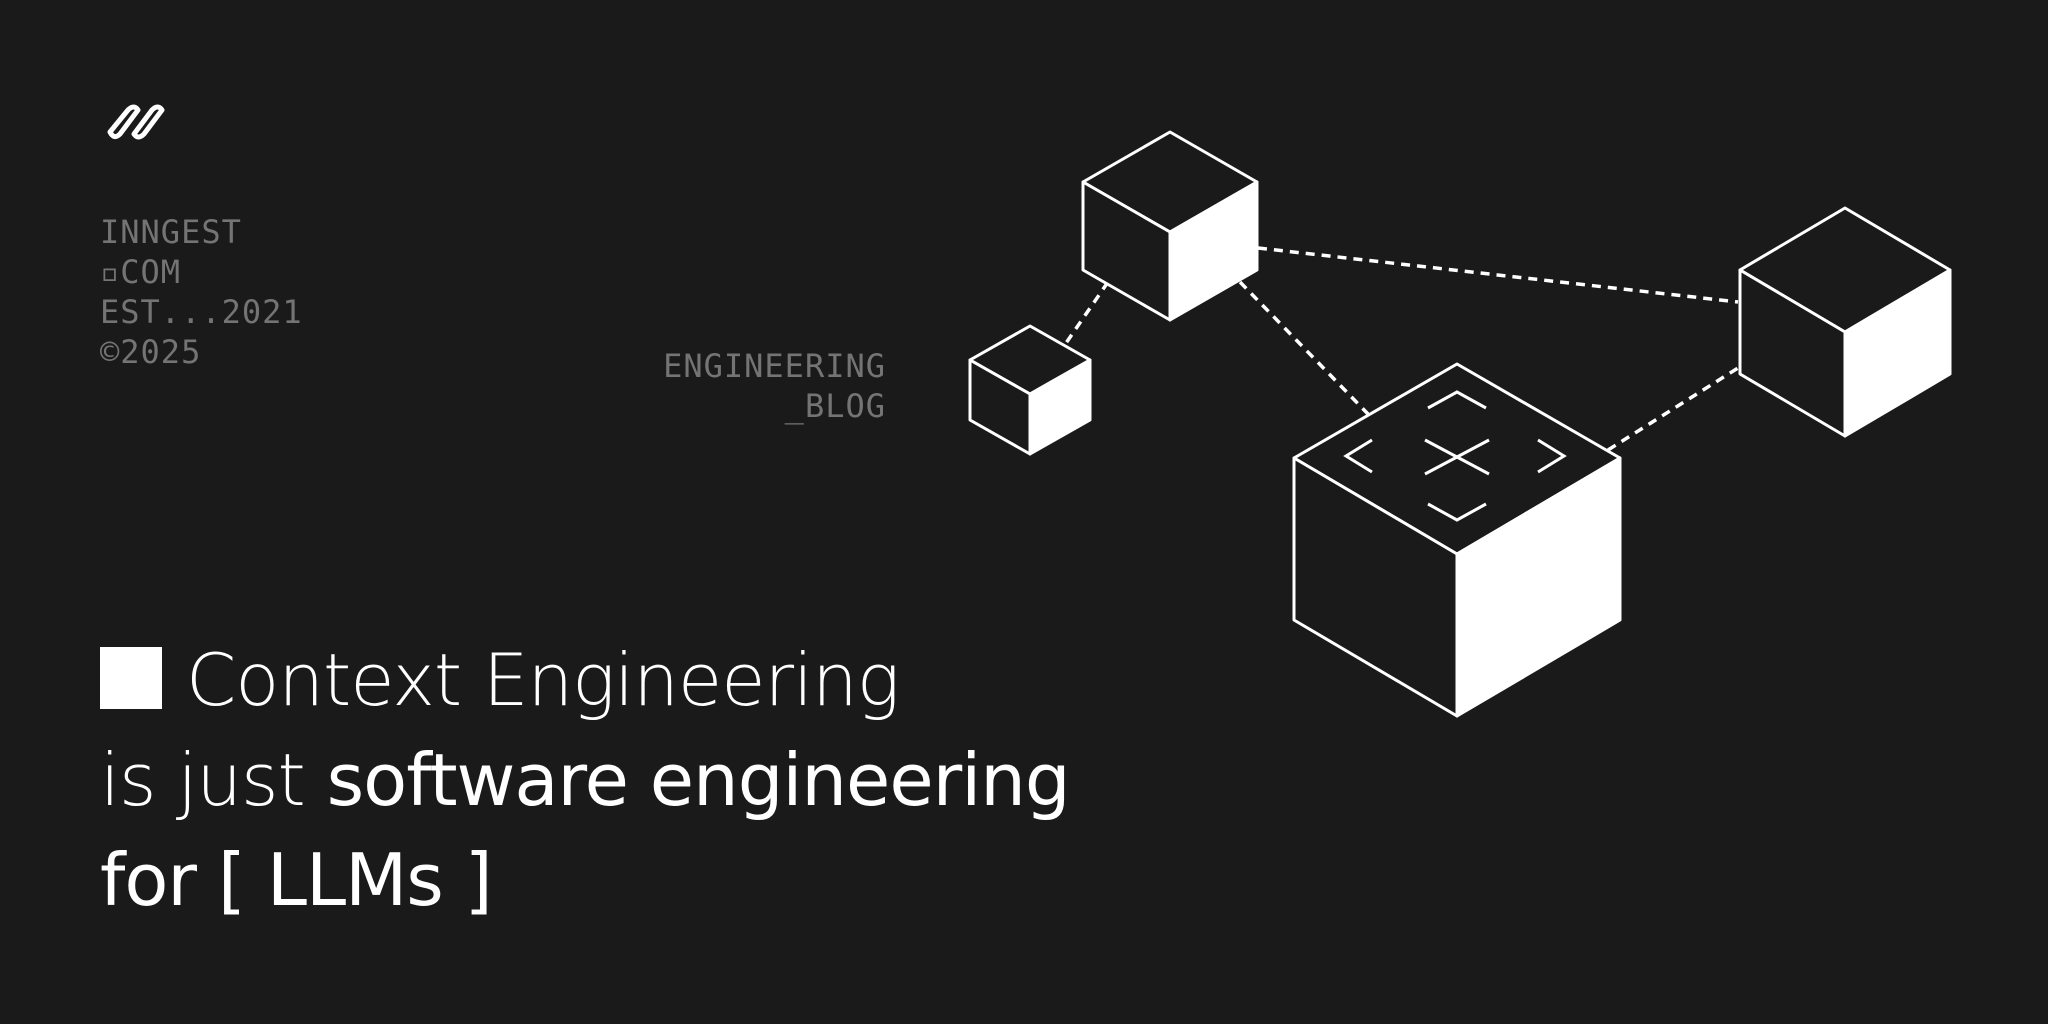  What do you see at coordinates (1304, 348) in the screenshot?
I see `connector-top-to-large` at bounding box center [1304, 348].